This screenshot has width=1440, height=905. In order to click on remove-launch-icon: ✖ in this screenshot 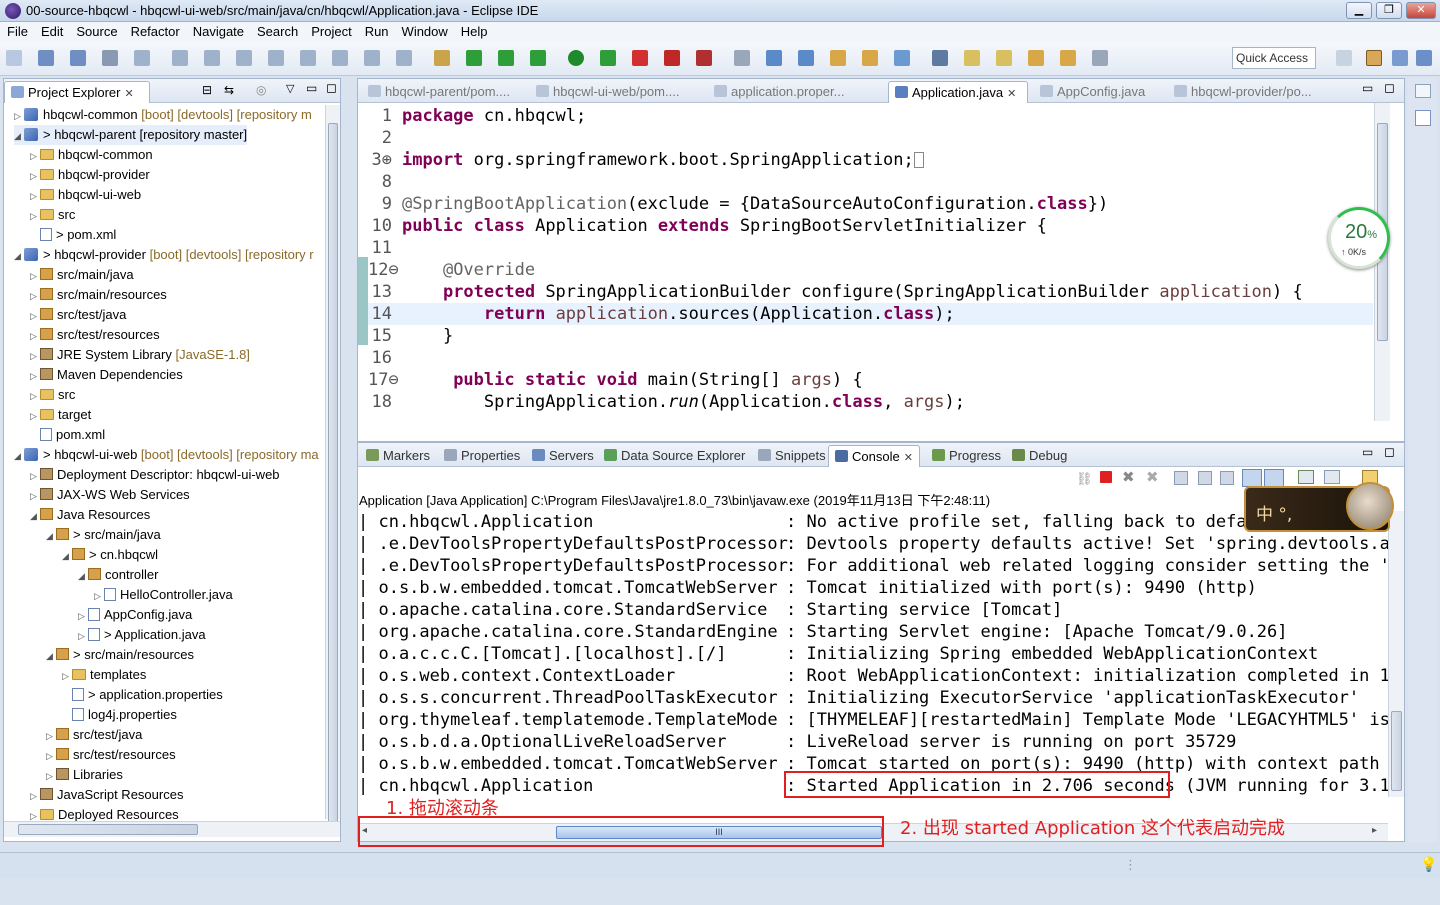, I will do `click(1128, 477)`.